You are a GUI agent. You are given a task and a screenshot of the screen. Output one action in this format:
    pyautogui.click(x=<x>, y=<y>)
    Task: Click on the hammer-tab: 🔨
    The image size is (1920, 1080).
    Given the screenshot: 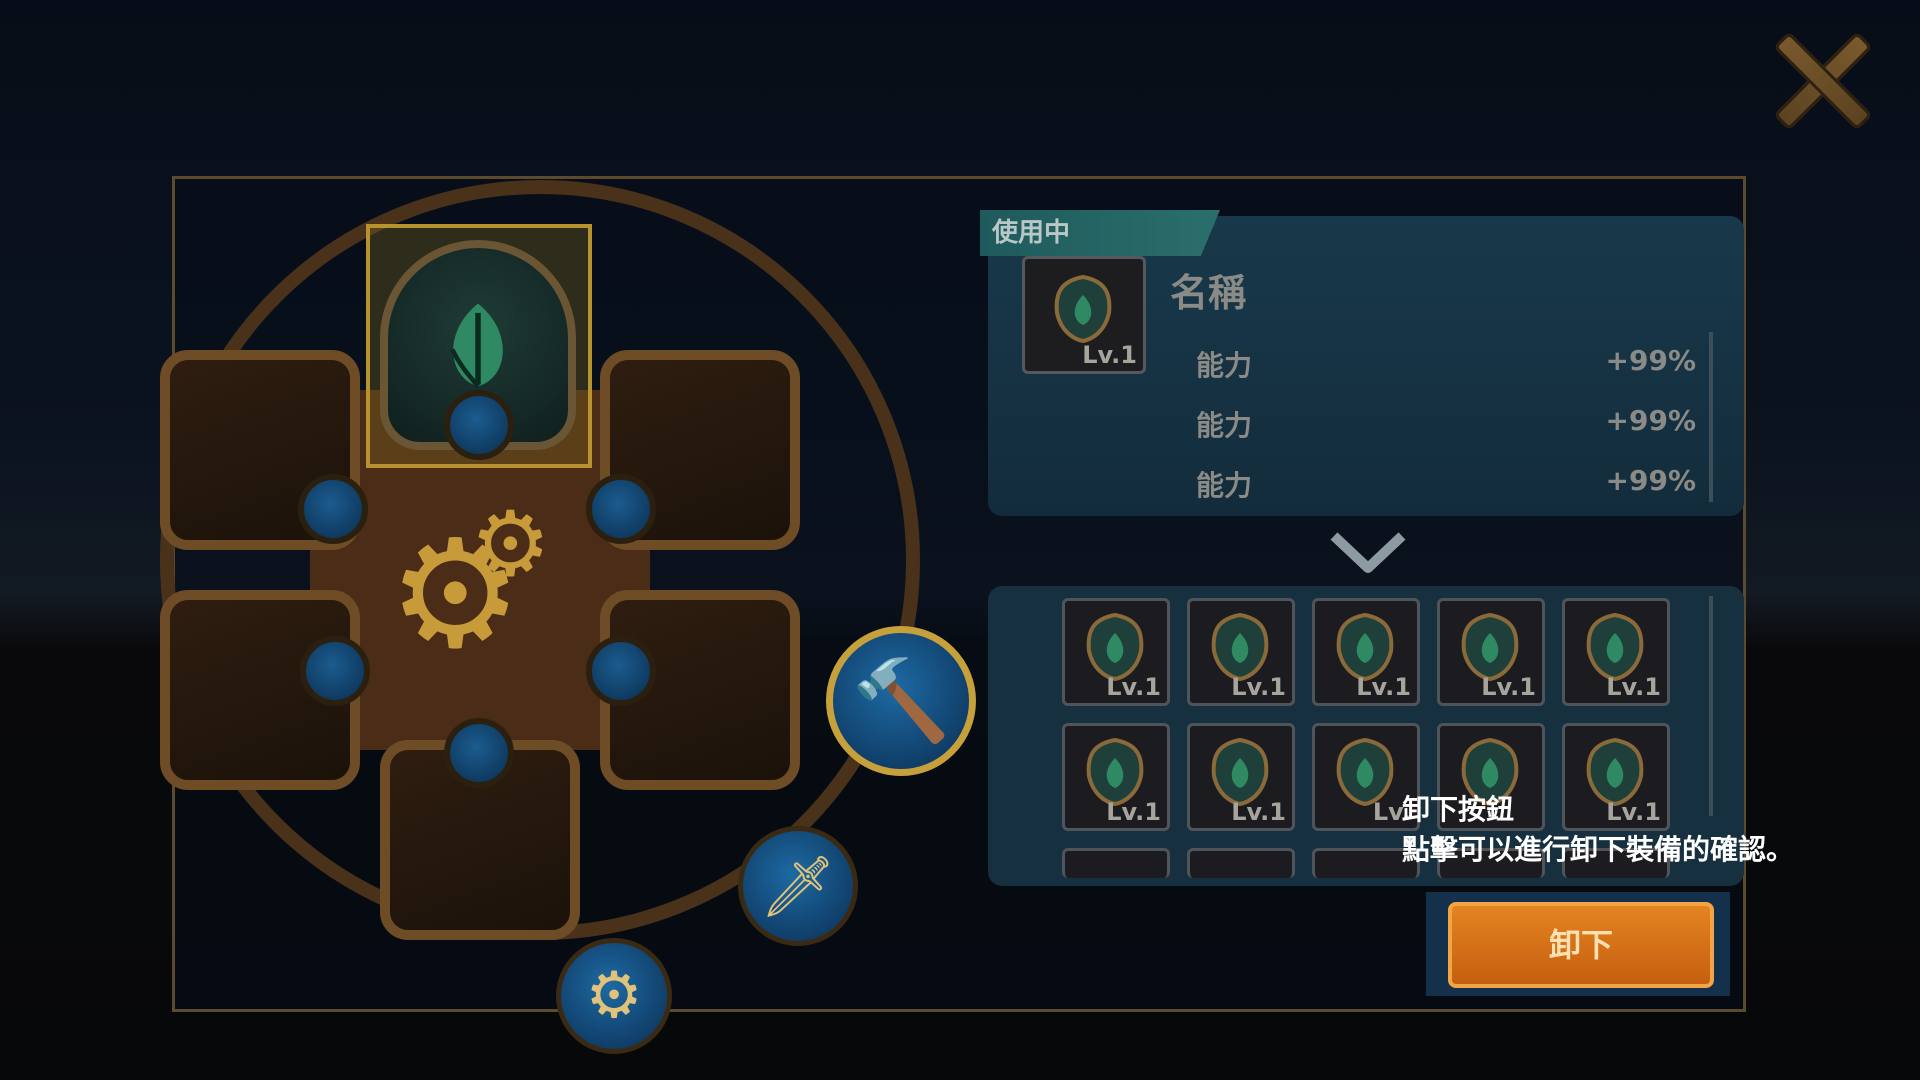 What is the action you would take?
    pyautogui.click(x=901, y=701)
    